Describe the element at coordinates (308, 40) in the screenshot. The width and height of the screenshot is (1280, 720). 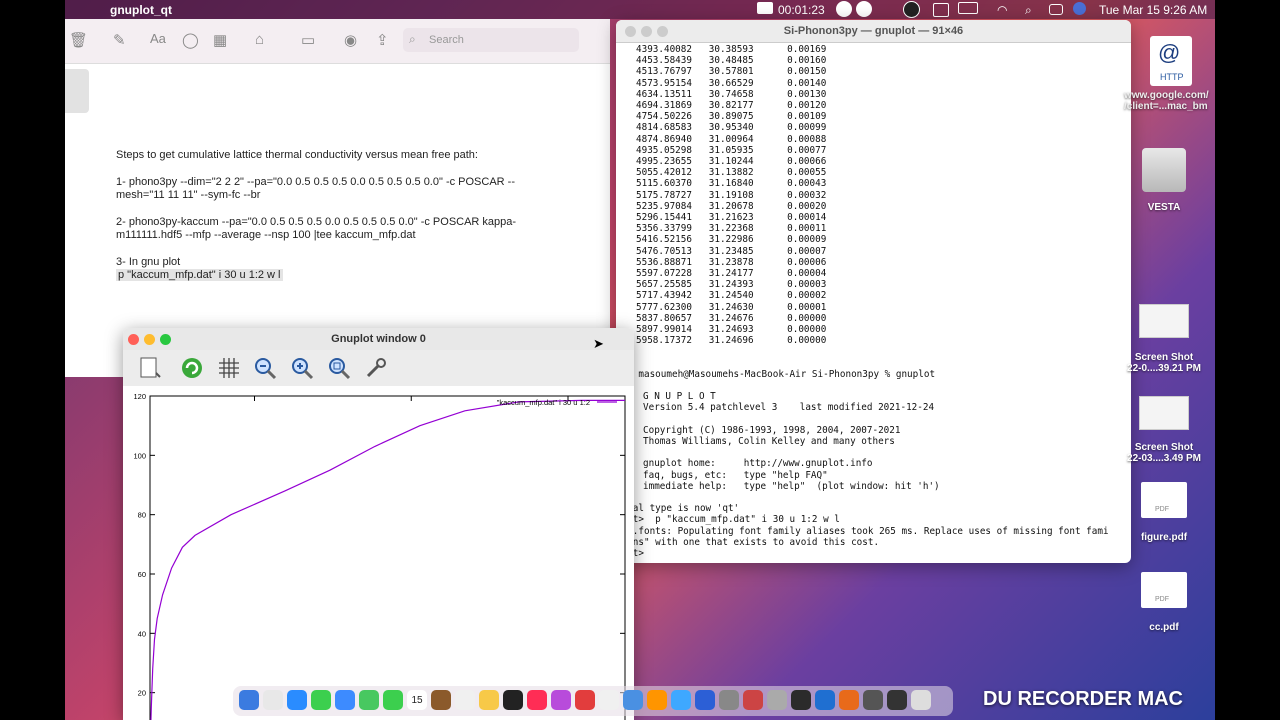
I see `media-icon: ▭` at that location.